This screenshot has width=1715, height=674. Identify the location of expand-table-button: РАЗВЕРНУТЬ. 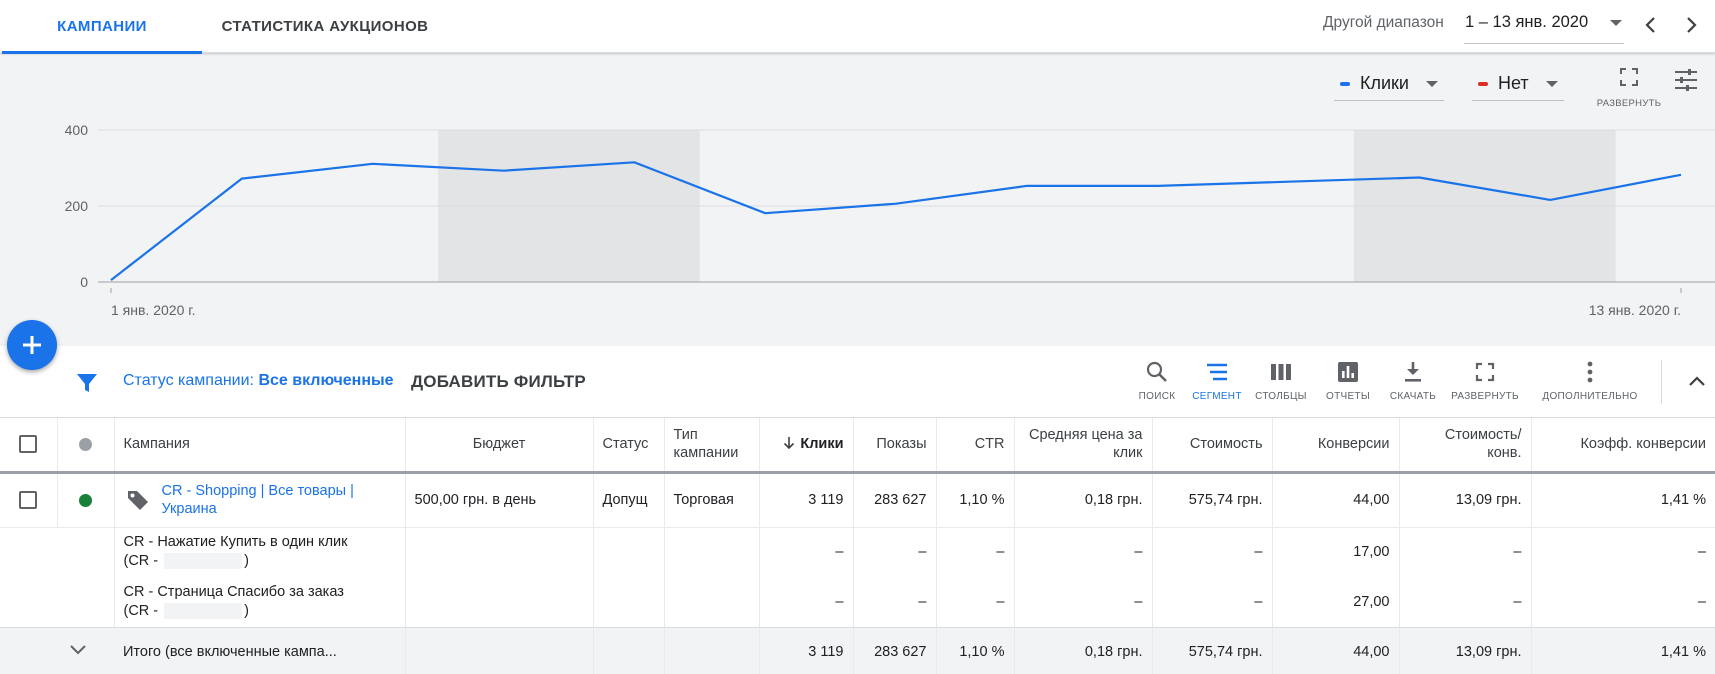
(1485, 381).